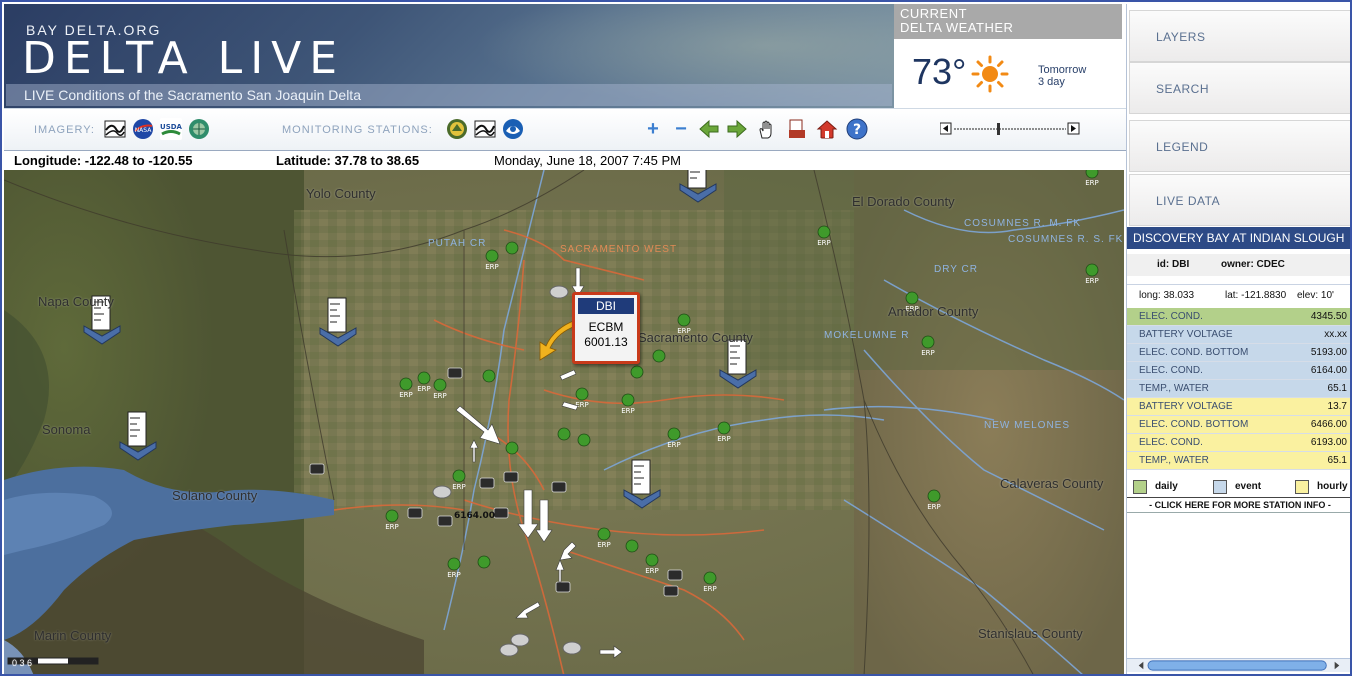 Image resolution: width=1352 pixels, height=676 pixels. Describe the element at coordinates (457, 243) in the screenshot. I see `river-putah: PUTAH CR` at that location.